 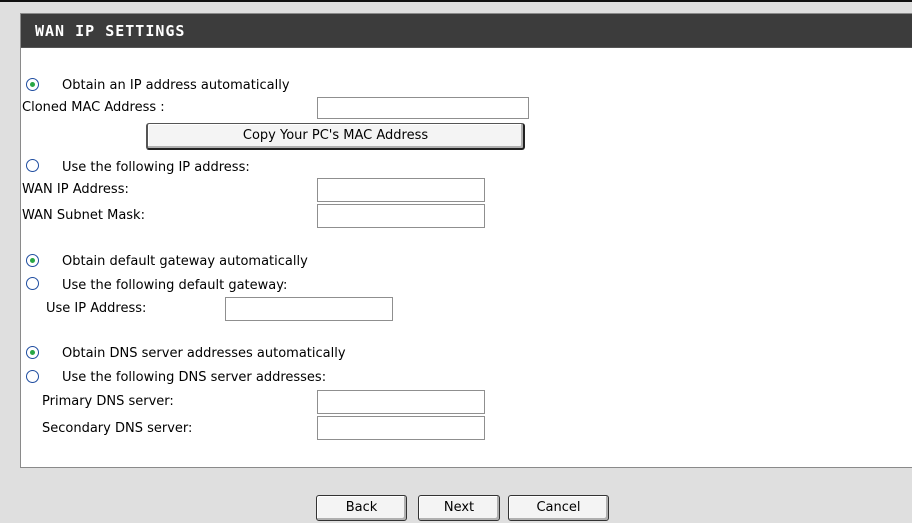 What do you see at coordinates (335, 136) in the screenshot?
I see `copy-mac-address-button: Copy Your PC's MAC Address` at bounding box center [335, 136].